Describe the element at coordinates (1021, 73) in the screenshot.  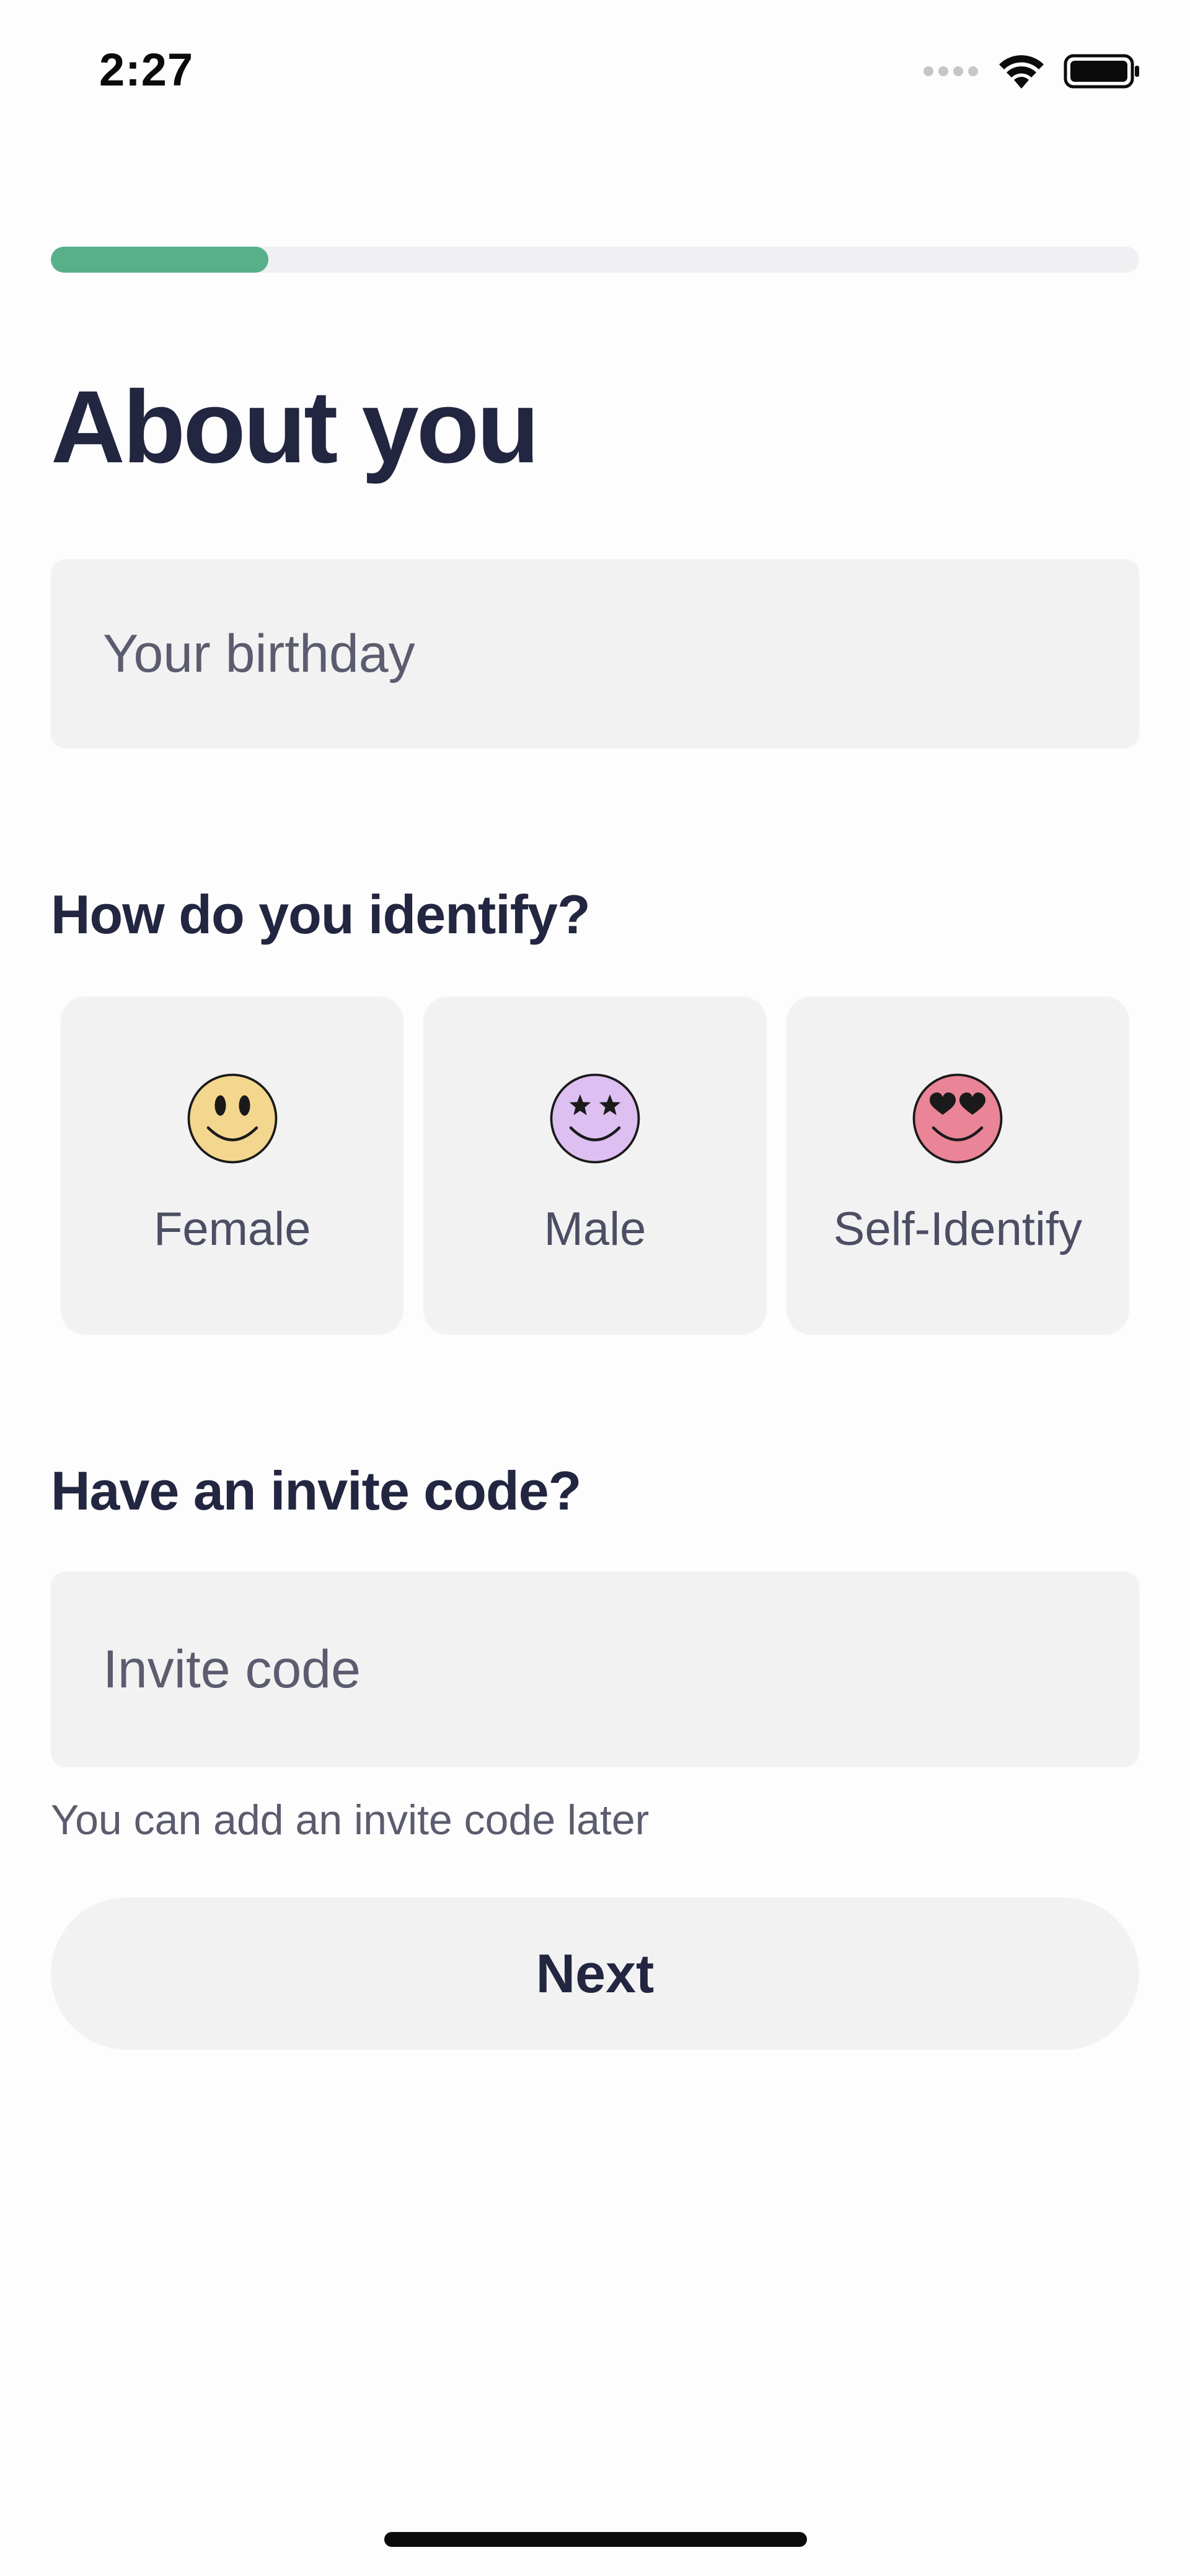
I see `wifi-icon` at that location.